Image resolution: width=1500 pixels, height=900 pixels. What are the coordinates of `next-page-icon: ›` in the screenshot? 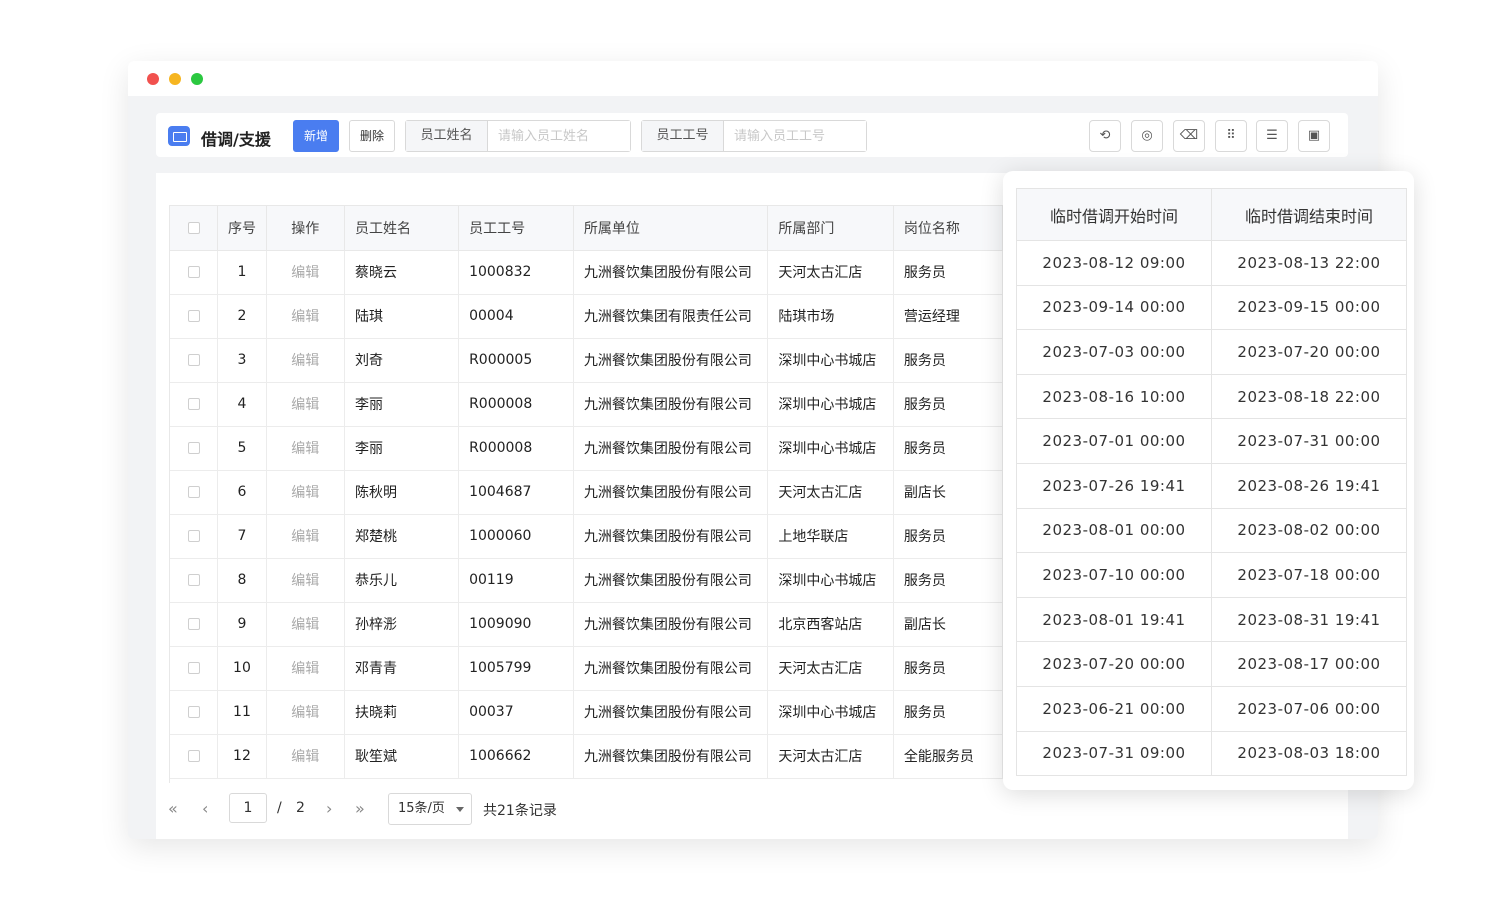 It's located at (329, 808).